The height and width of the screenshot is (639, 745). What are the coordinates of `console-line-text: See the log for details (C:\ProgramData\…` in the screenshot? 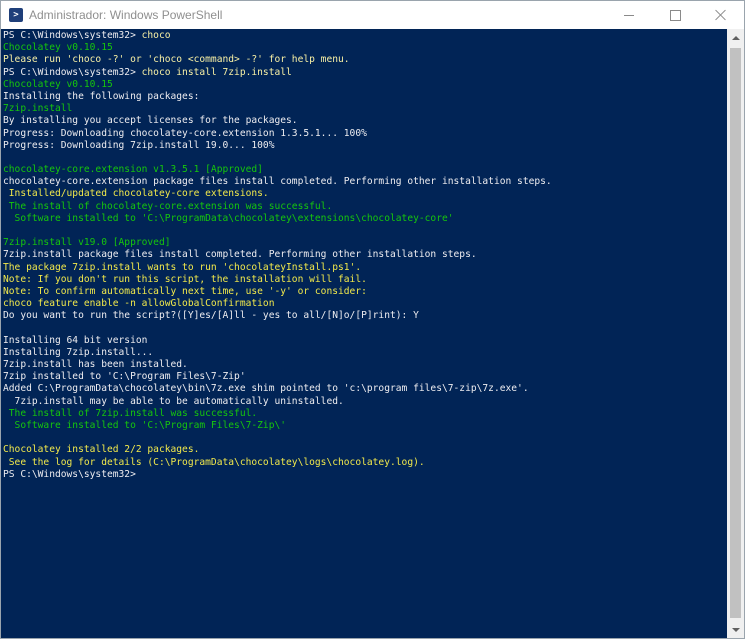 It's located at (214, 462).